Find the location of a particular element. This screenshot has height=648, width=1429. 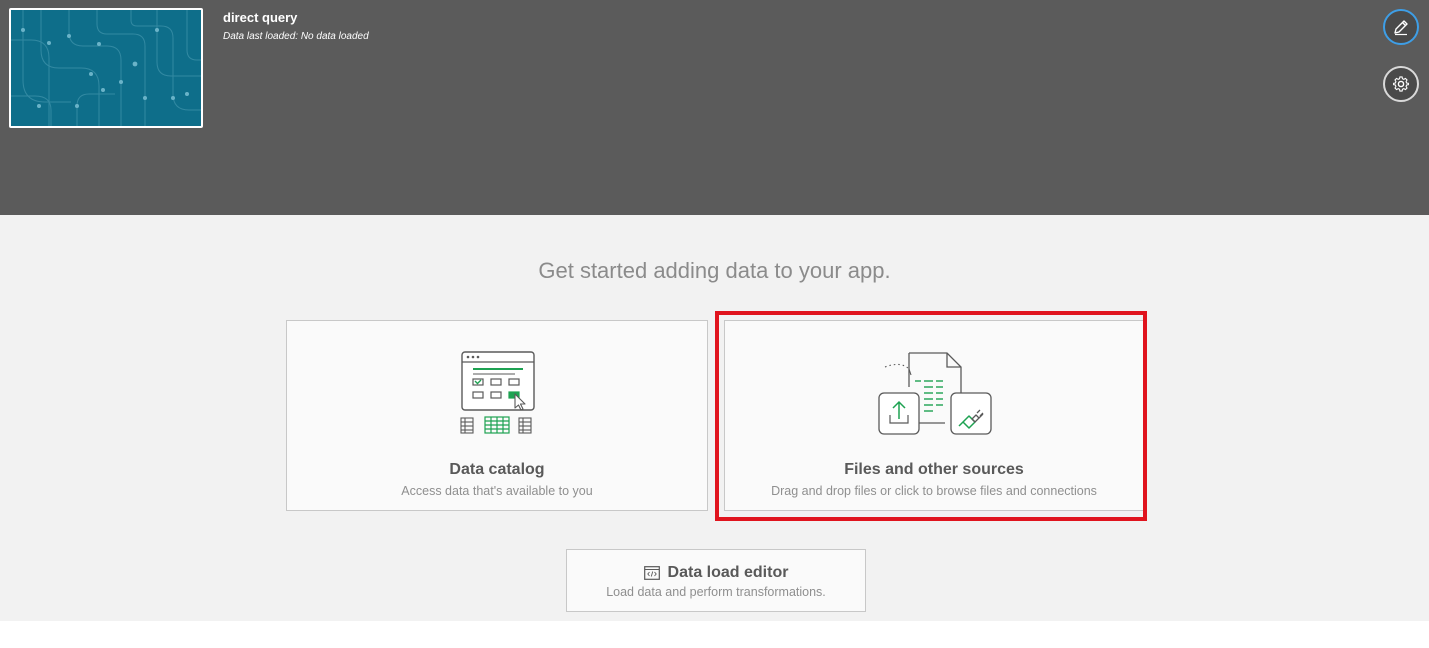

script-editor-icon is located at coordinates (651, 573).